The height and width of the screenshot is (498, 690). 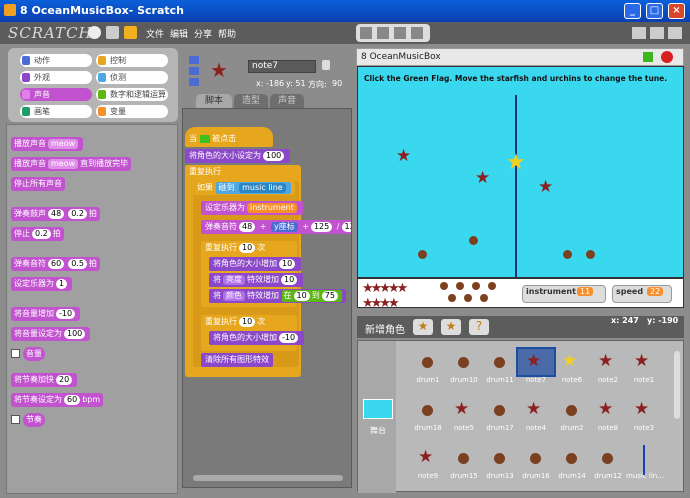 I want to click on tab-costumes: 造型, so click(x=251, y=101).